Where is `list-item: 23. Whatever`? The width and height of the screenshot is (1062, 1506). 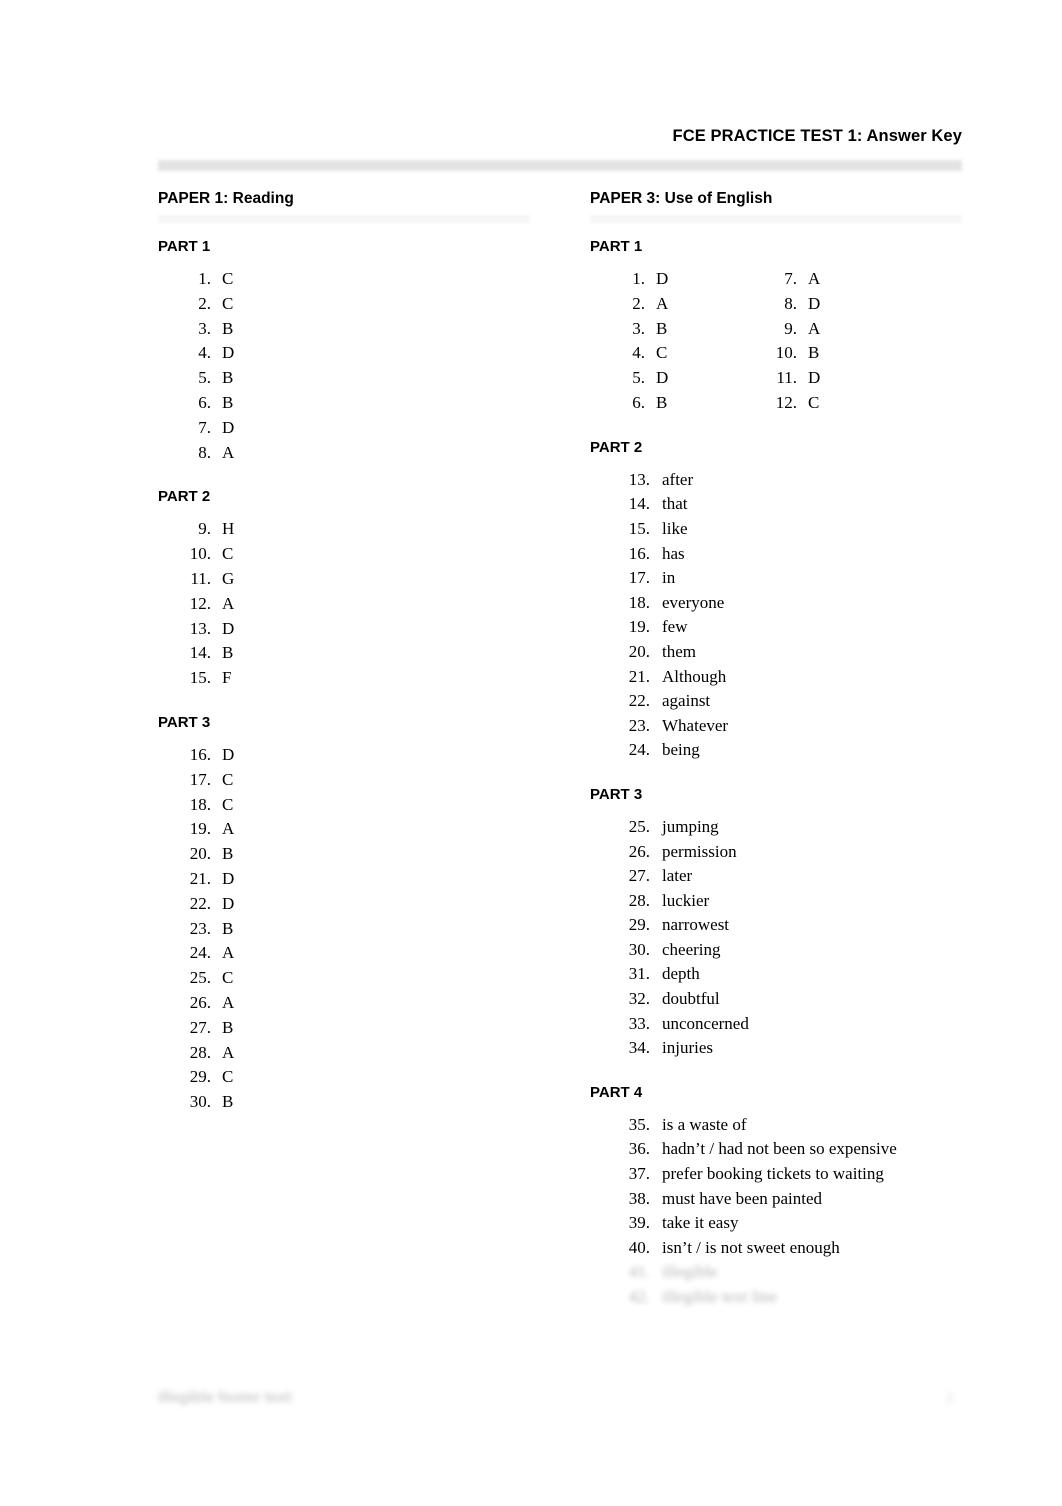
list-item: 23. Whatever is located at coordinates (803, 726).